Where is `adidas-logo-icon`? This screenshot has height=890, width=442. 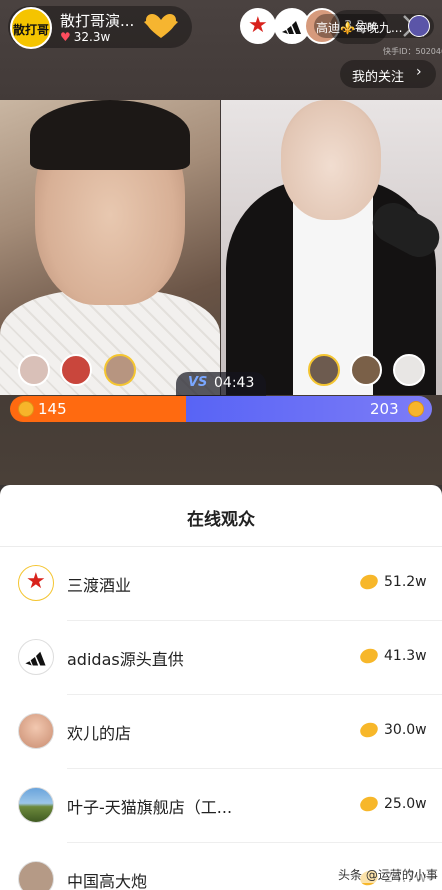 adidas-logo-icon is located at coordinates (35, 658).